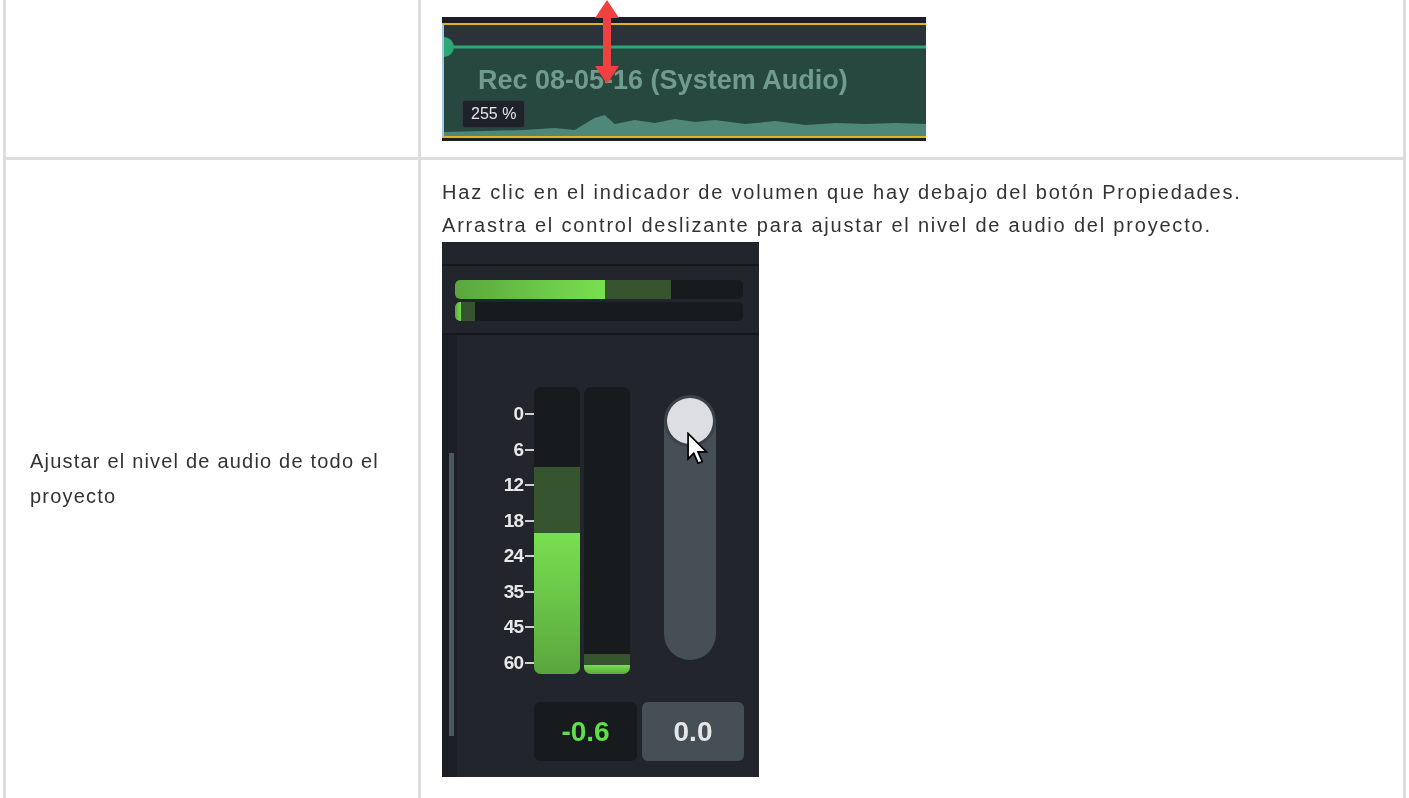 The image size is (1409, 798). I want to click on volume-reading: 0.0, so click(693, 731).